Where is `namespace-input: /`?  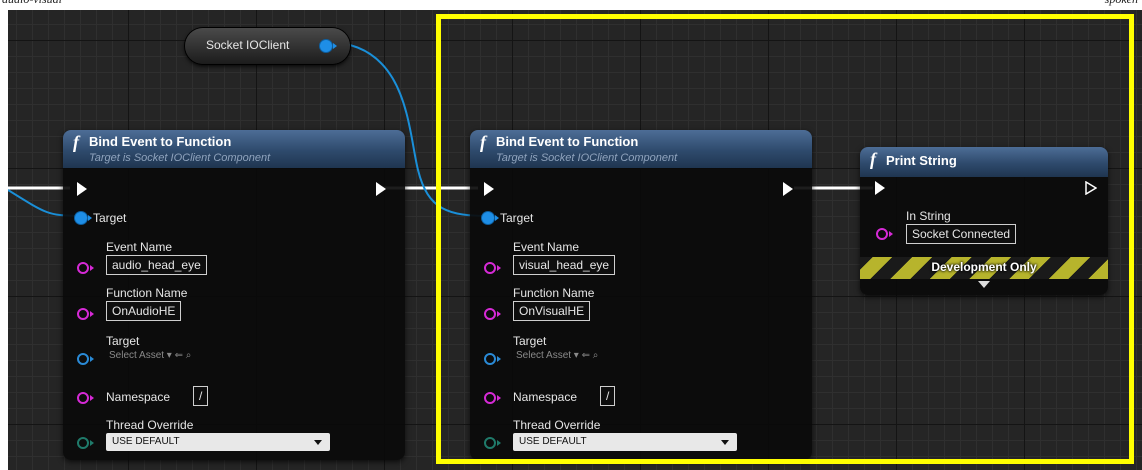
namespace-input: / is located at coordinates (201, 396).